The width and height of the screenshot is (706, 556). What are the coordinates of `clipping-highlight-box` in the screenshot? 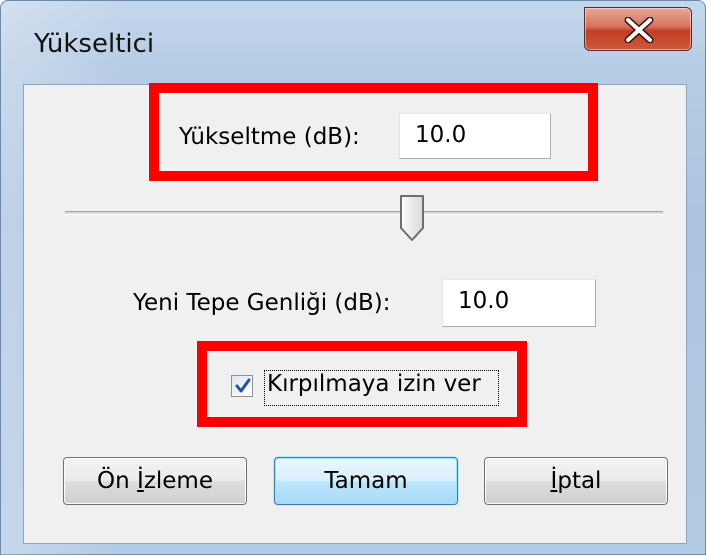 It's located at (362, 384).